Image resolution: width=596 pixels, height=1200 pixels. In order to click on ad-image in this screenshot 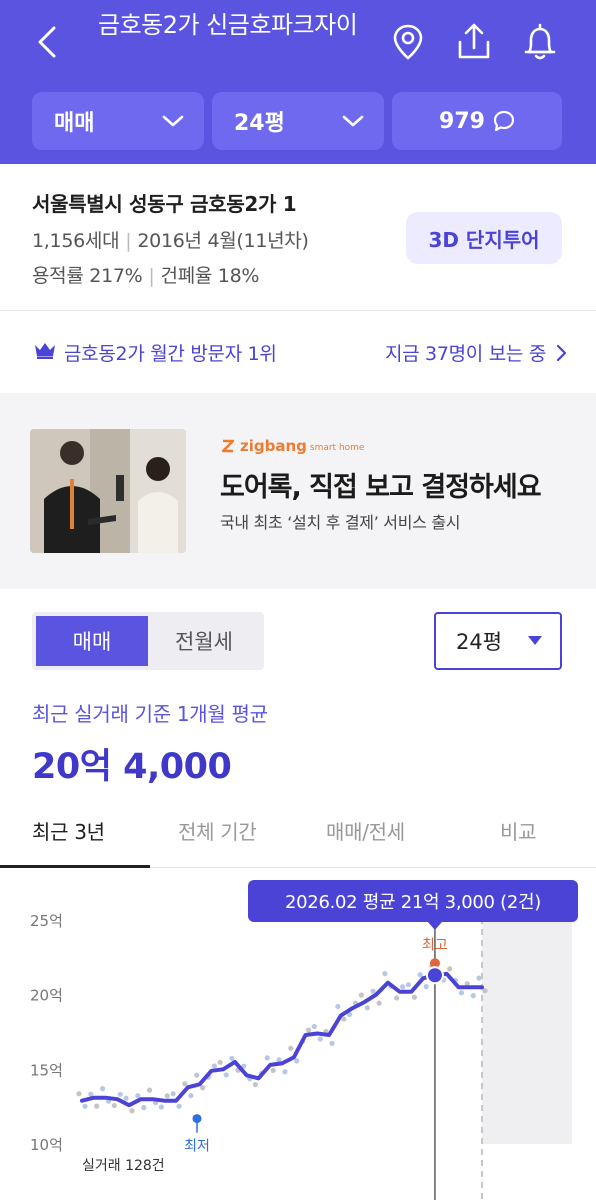, I will do `click(108, 491)`.